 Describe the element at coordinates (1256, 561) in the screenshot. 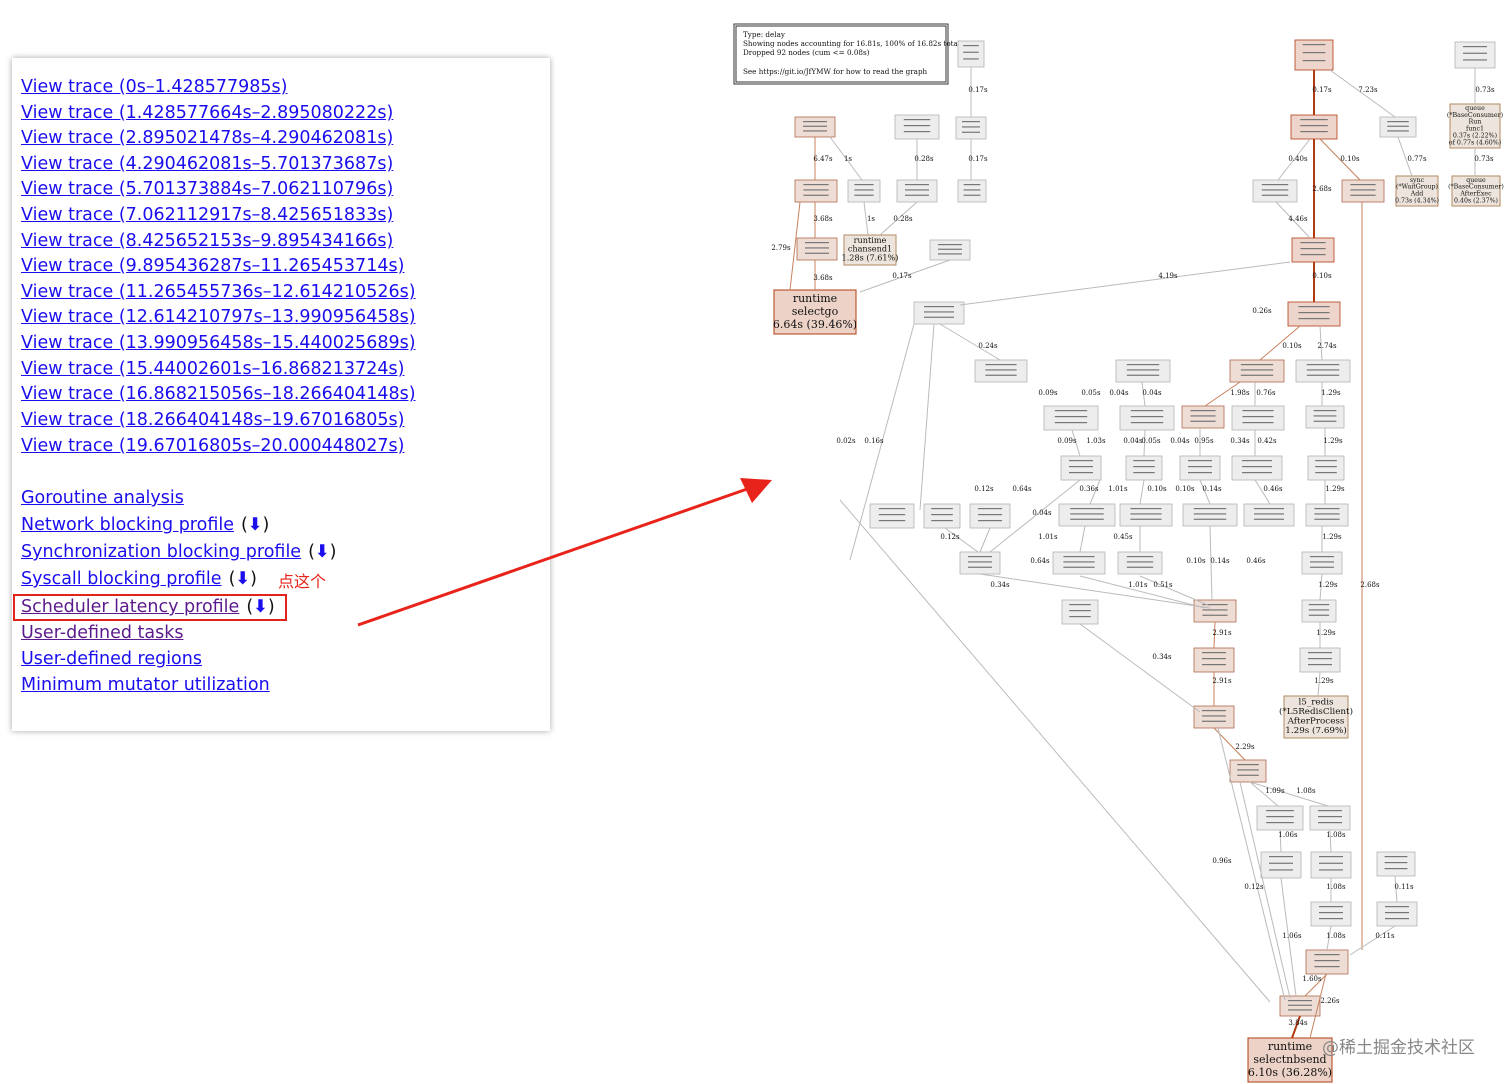

I see `edge-label: 0.46s` at that location.